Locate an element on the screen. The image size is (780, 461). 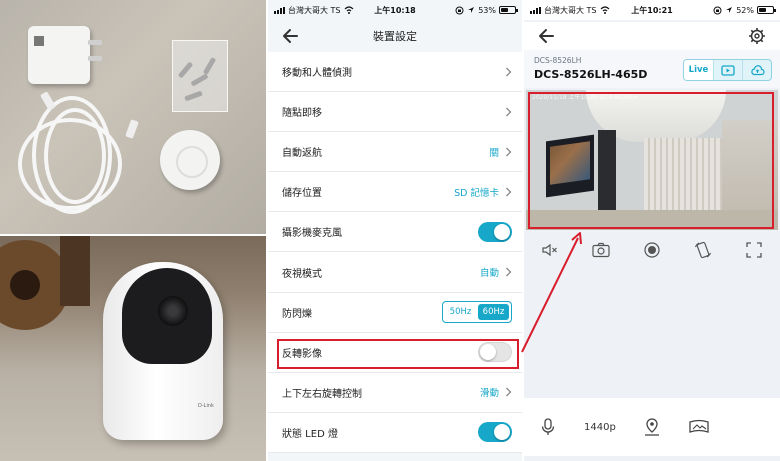
brand-logo: D-Link is located at coordinates (206, 406).